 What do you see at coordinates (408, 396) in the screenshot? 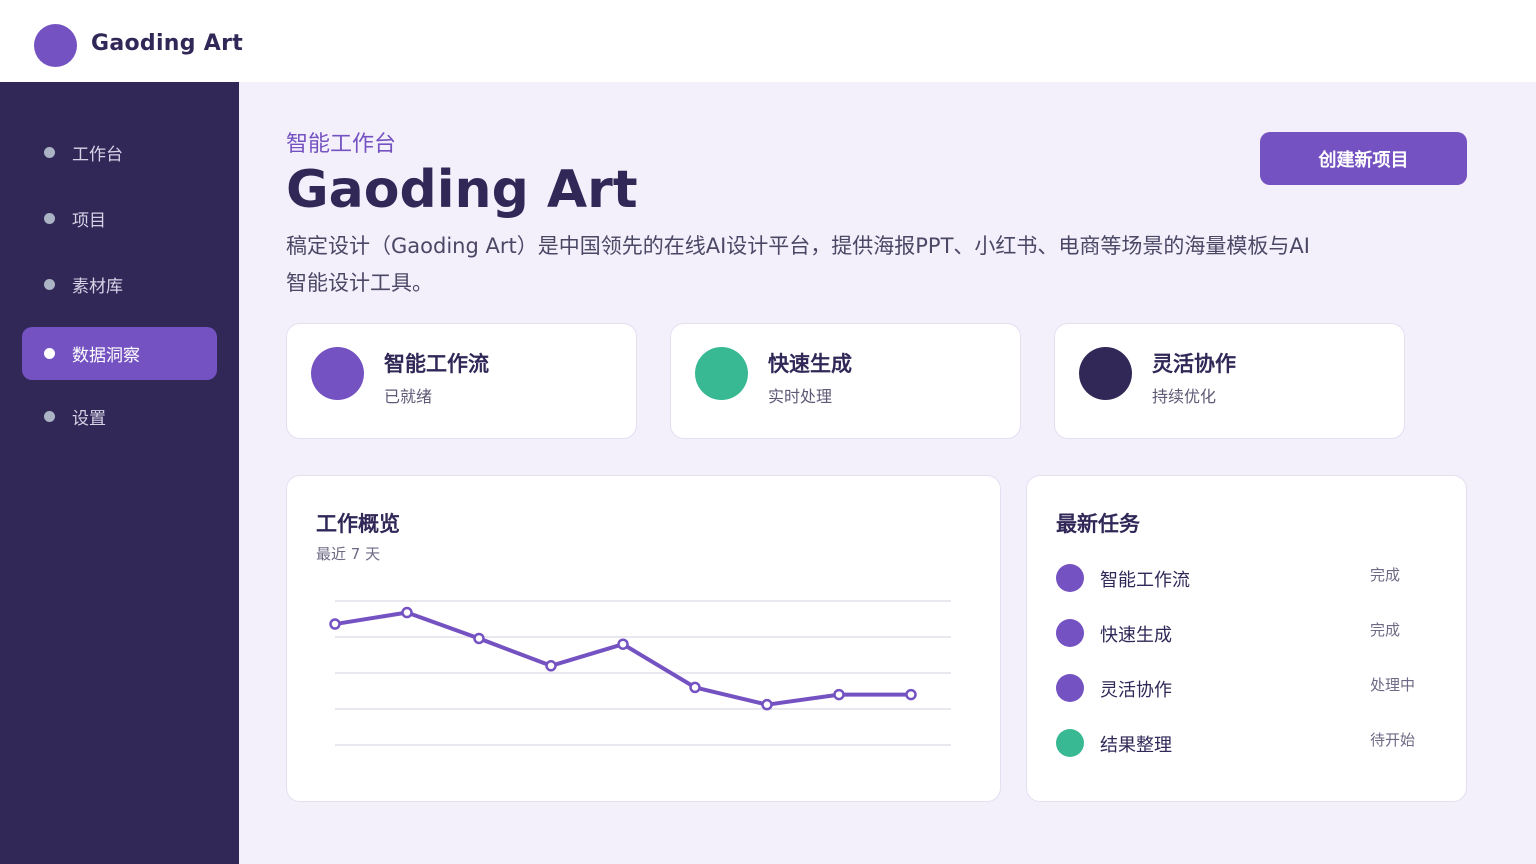
I see `stat-subtitle: 已就绪` at bounding box center [408, 396].